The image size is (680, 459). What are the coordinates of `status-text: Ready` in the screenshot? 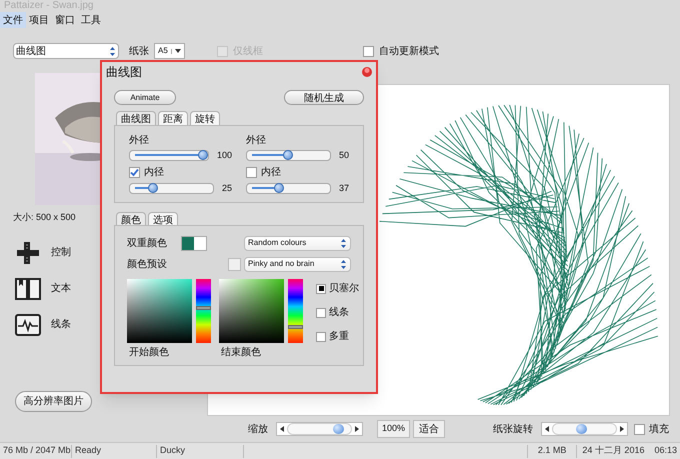 It's located at (88, 451).